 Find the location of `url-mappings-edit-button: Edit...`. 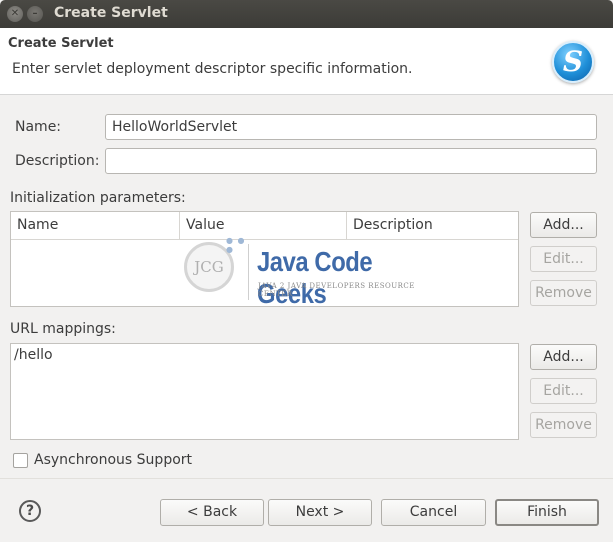

url-mappings-edit-button: Edit... is located at coordinates (563, 391).